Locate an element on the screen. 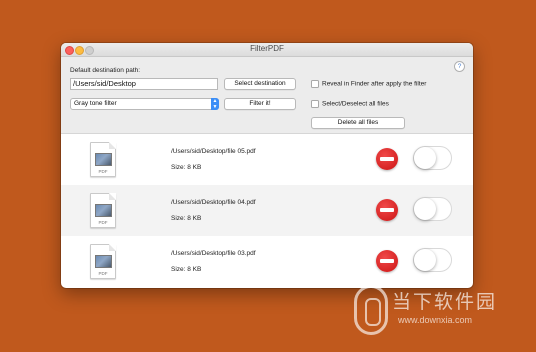  file-path: /Users/sid/Desktop/file 05.pdf is located at coordinates (213, 151).